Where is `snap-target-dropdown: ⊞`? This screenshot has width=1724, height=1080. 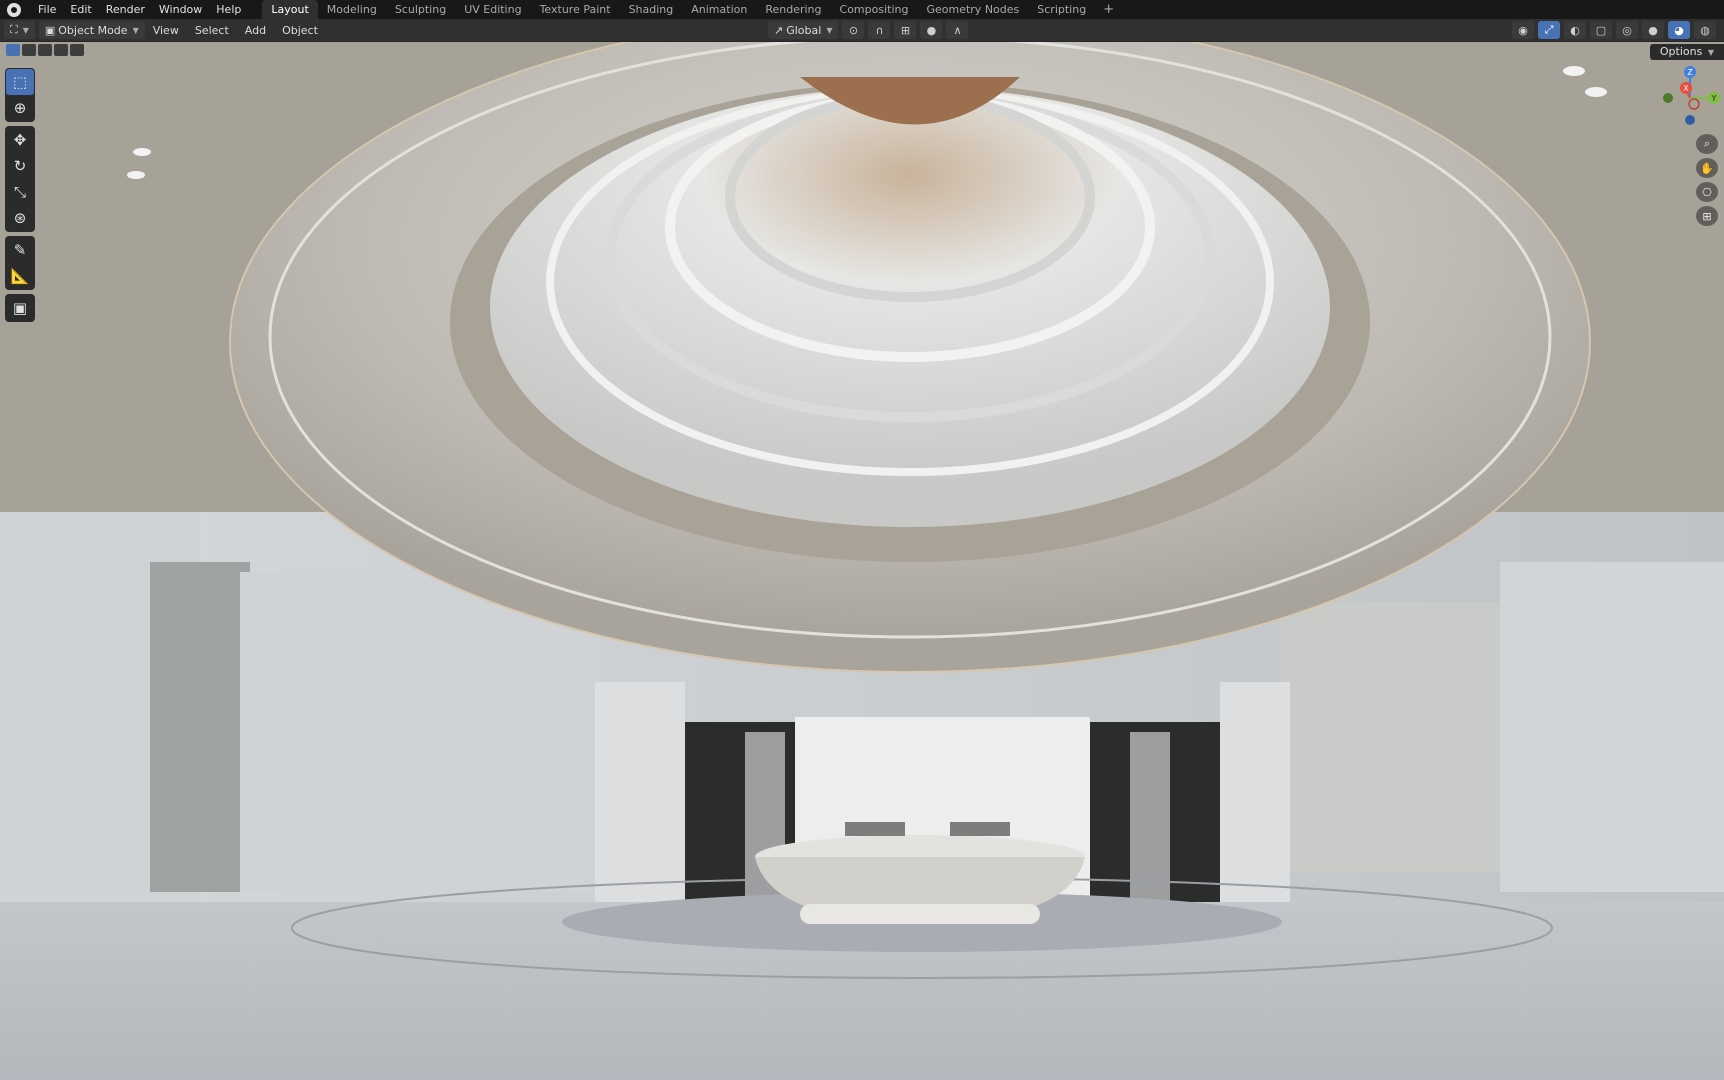
snap-target-dropdown: ⊞ is located at coordinates (905, 30).